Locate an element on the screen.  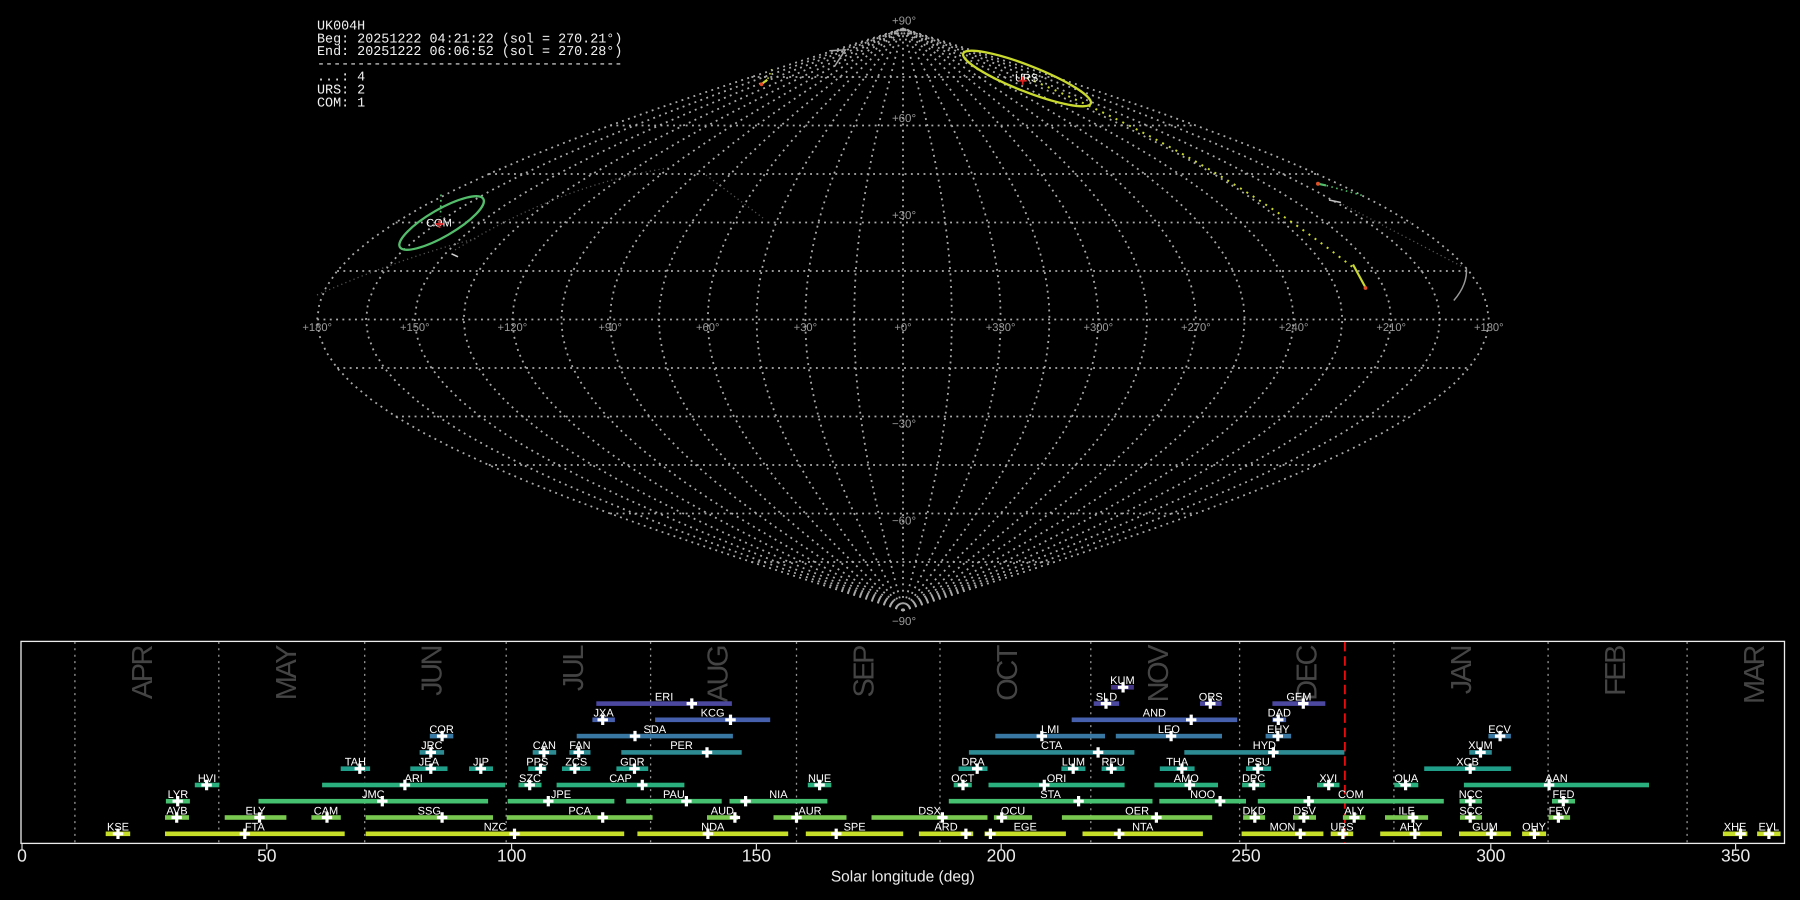
svg-text: HYD is located at coordinates (1264, 746).